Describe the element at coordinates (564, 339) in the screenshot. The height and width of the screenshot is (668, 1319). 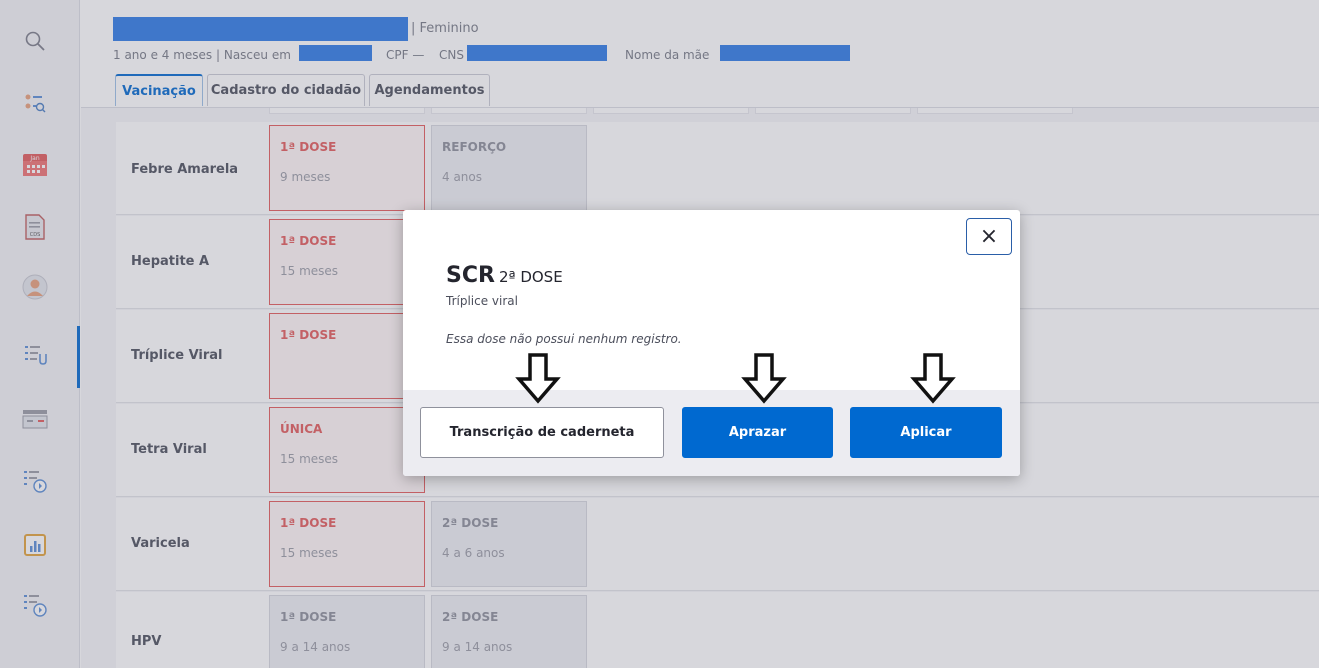
I see `no-record-message: Essa dose não possui nenhum registro.` at that location.